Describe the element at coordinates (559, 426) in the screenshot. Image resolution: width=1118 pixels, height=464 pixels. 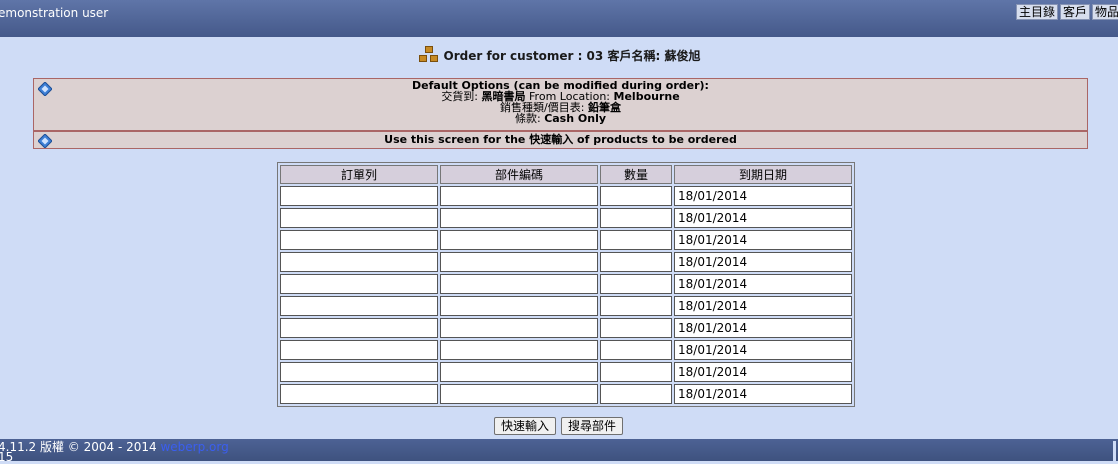
I see `action-buttons: 快速輸入 搜尋部件` at that location.